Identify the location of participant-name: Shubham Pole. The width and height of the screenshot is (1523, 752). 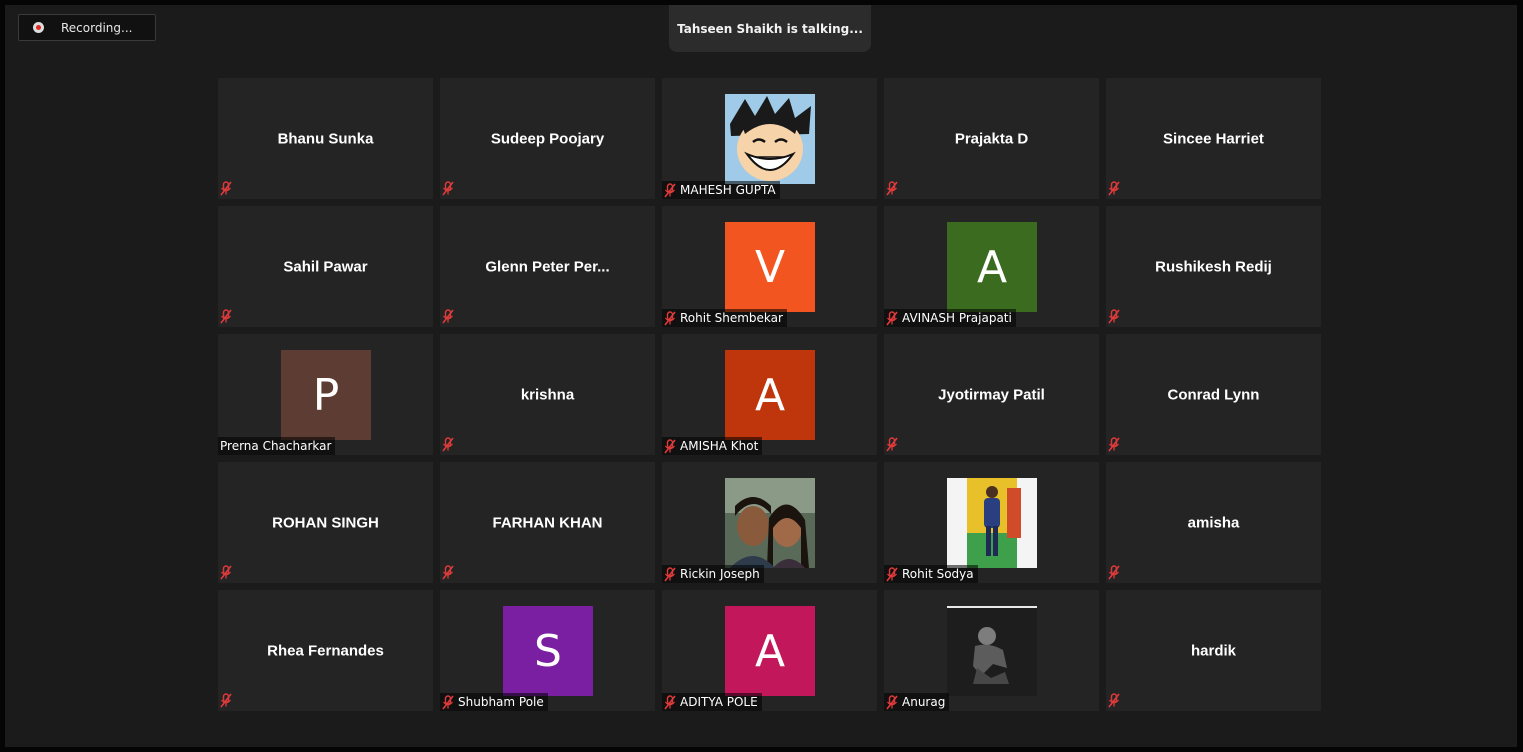
(501, 702).